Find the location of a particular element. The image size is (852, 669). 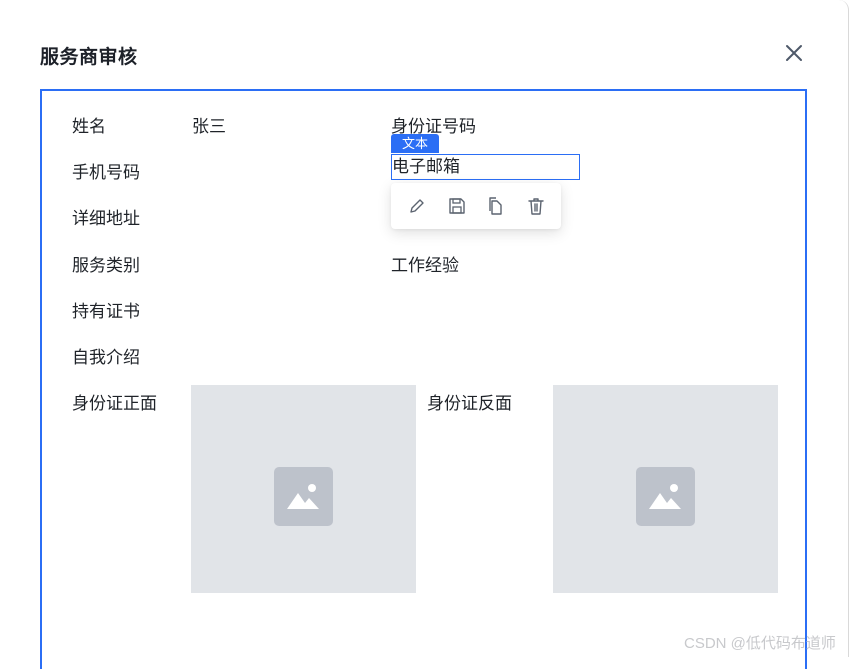

certificate-label: 持有证书 is located at coordinates (106, 311).